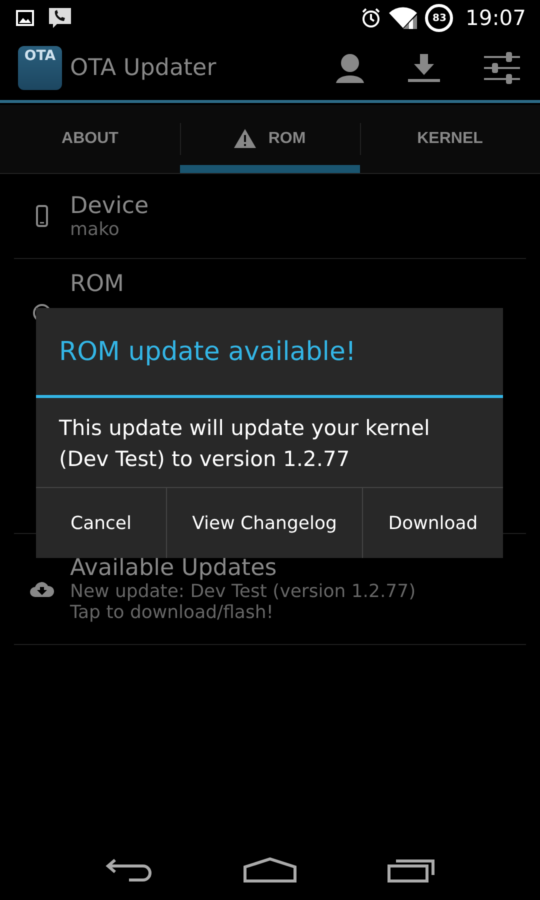 This screenshot has height=900, width=540. I want to click on item-subtitle: New update: Dev Test (version 1.2.77), so click(243, 591).